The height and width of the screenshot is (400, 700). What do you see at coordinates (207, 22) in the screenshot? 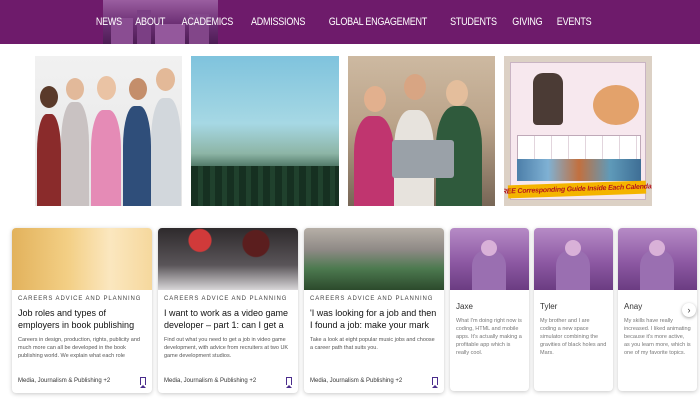
I see `nav-academics: ACADEMICS` at bounding box center [207, 22].